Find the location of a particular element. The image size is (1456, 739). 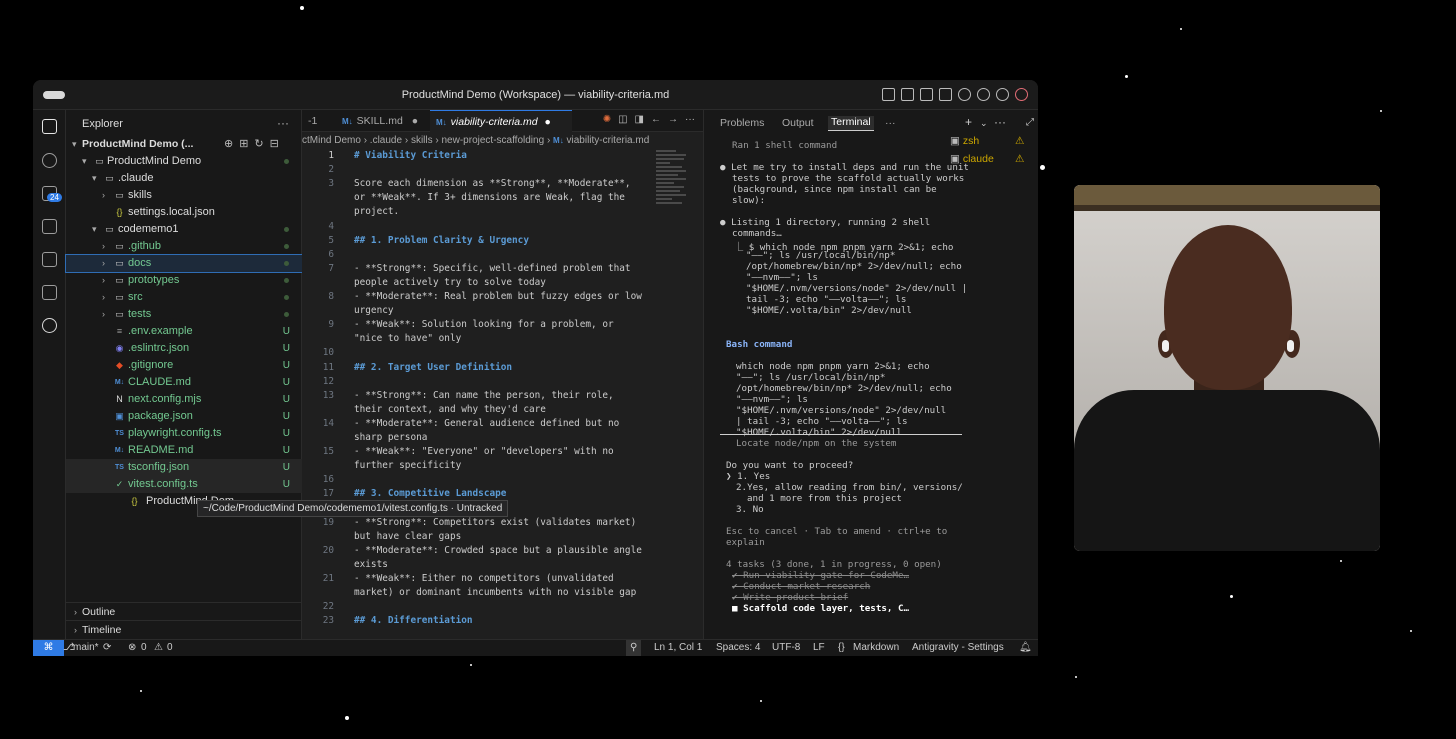

tree-item-file: ▣ package.json U is located at coordinates (184, 416).